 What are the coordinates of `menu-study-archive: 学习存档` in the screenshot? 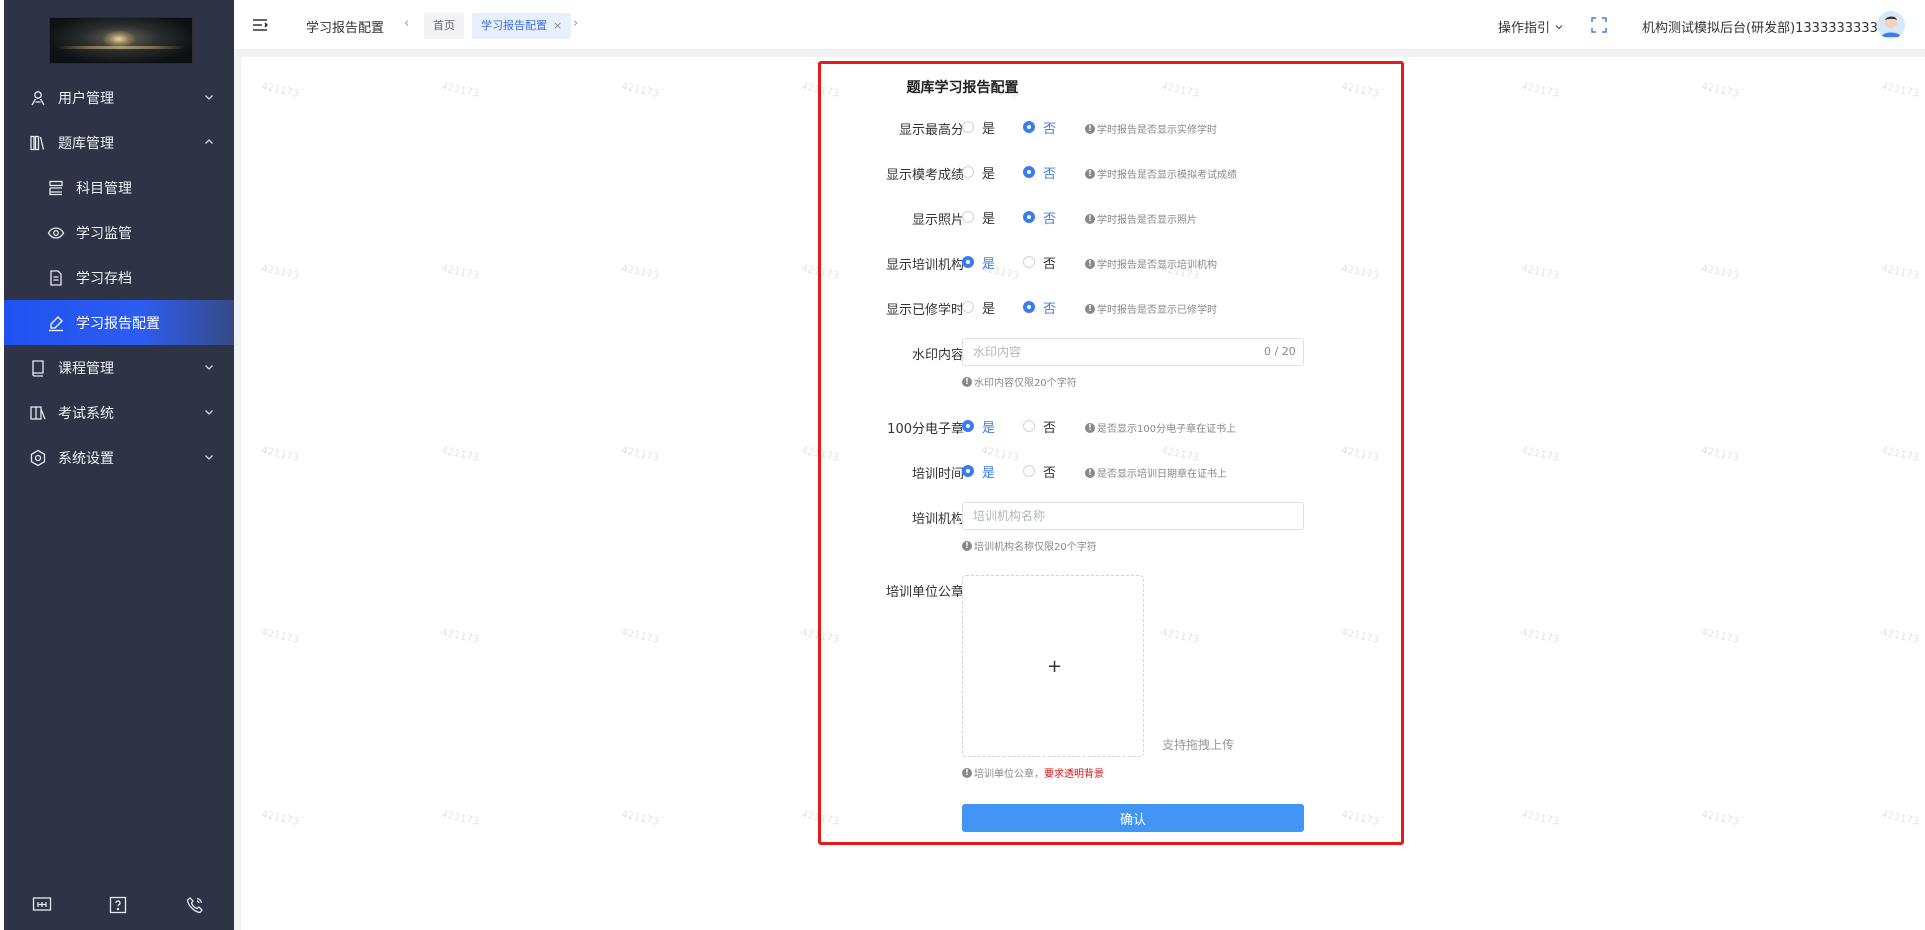 It's located at (119, 277).